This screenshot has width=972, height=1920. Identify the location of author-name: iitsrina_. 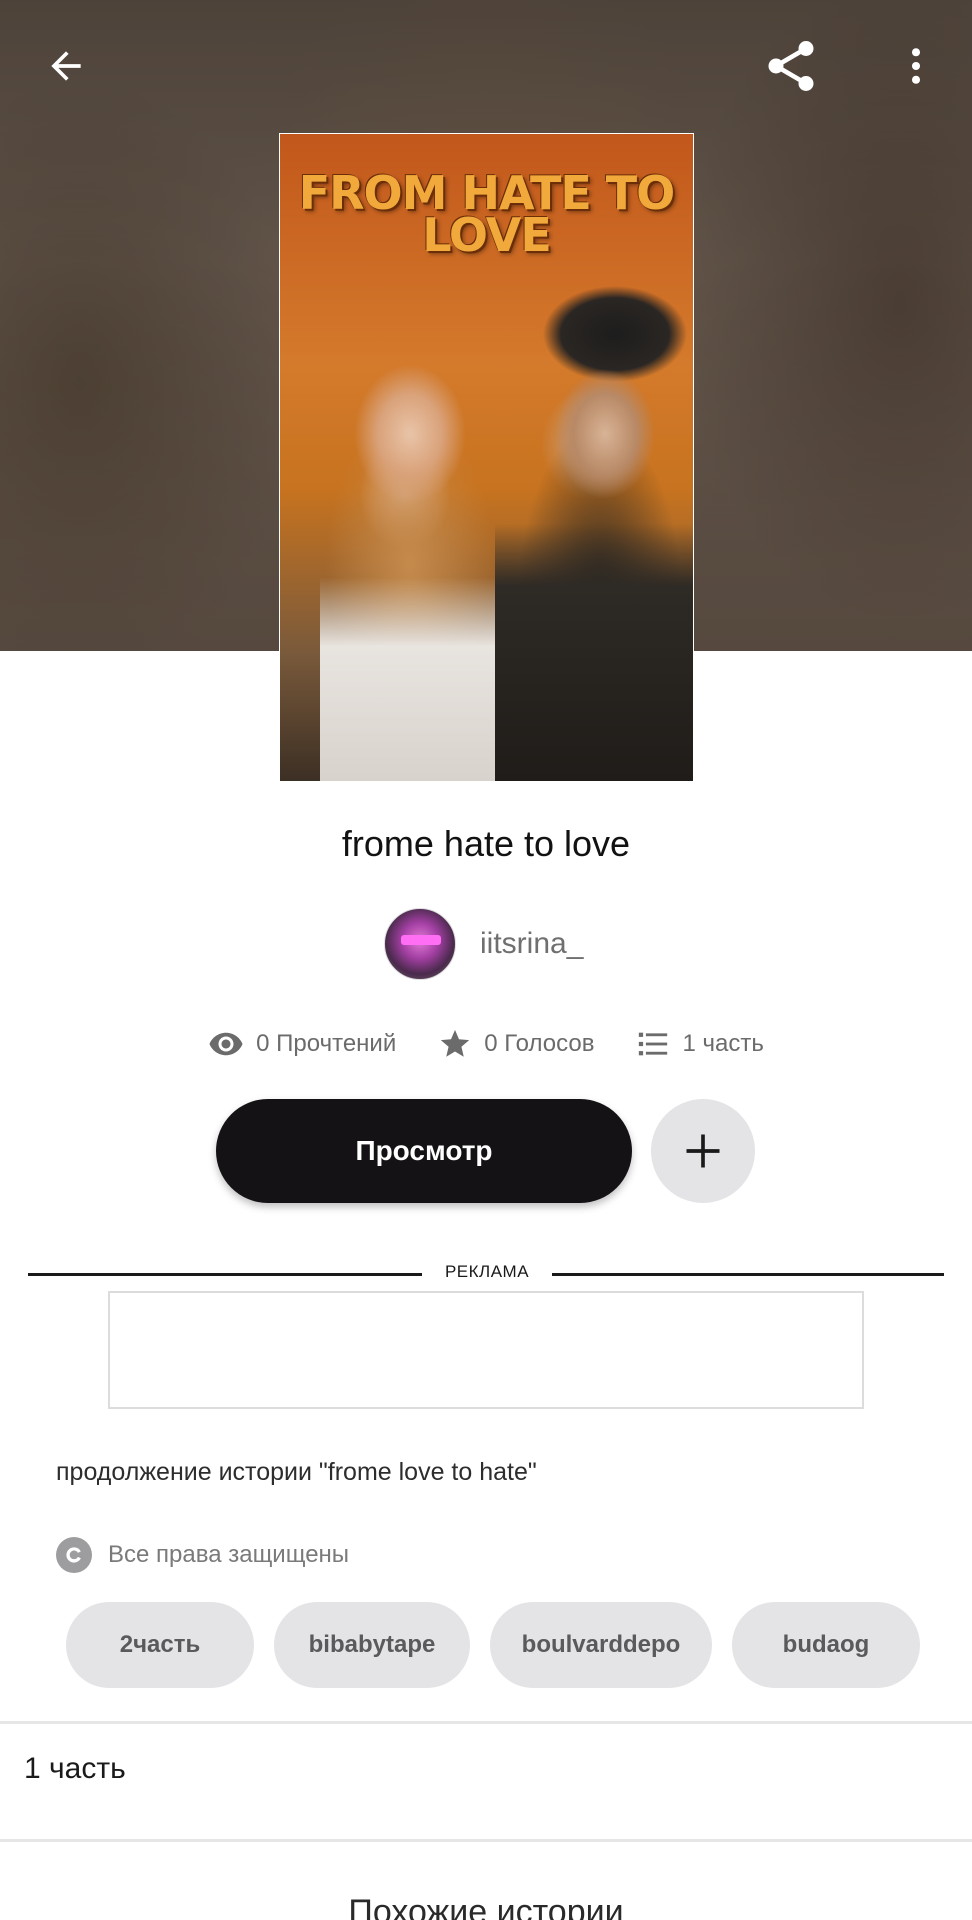
(531, 944).